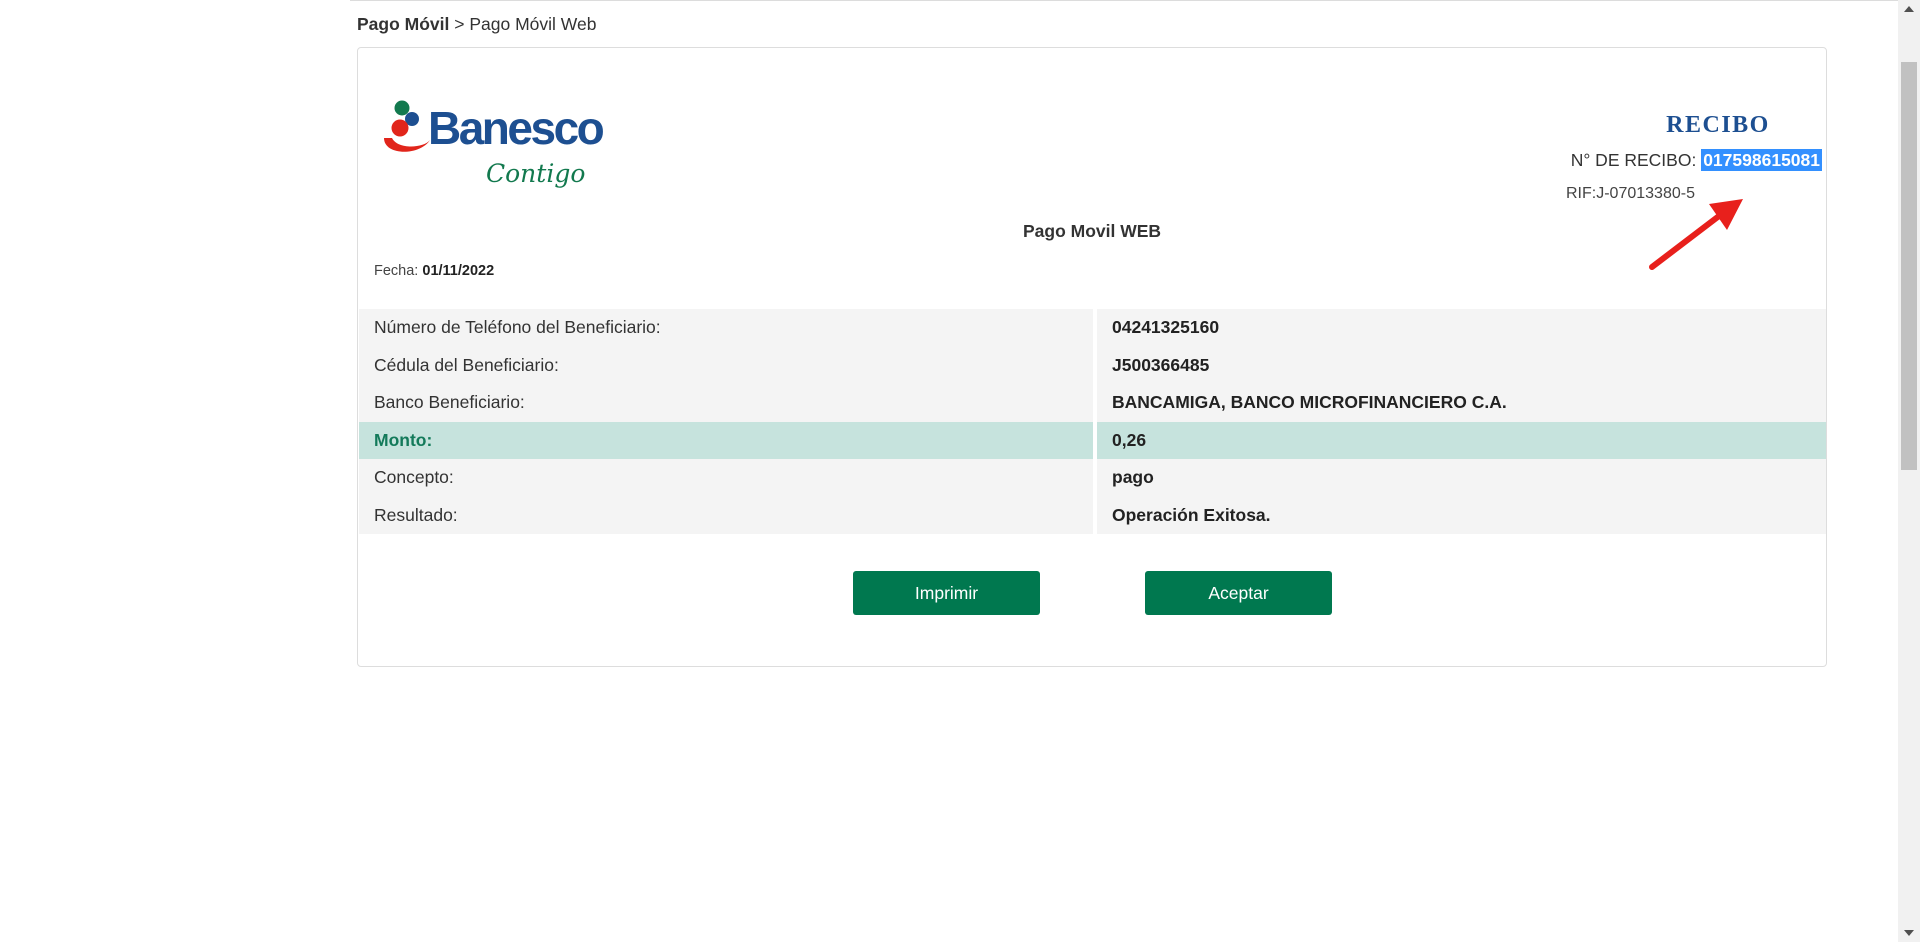  What do you see at coordinates (458, 271) in the screenshot?
I see `date-value: 01/11/2022` at bounding box center [458, 271].